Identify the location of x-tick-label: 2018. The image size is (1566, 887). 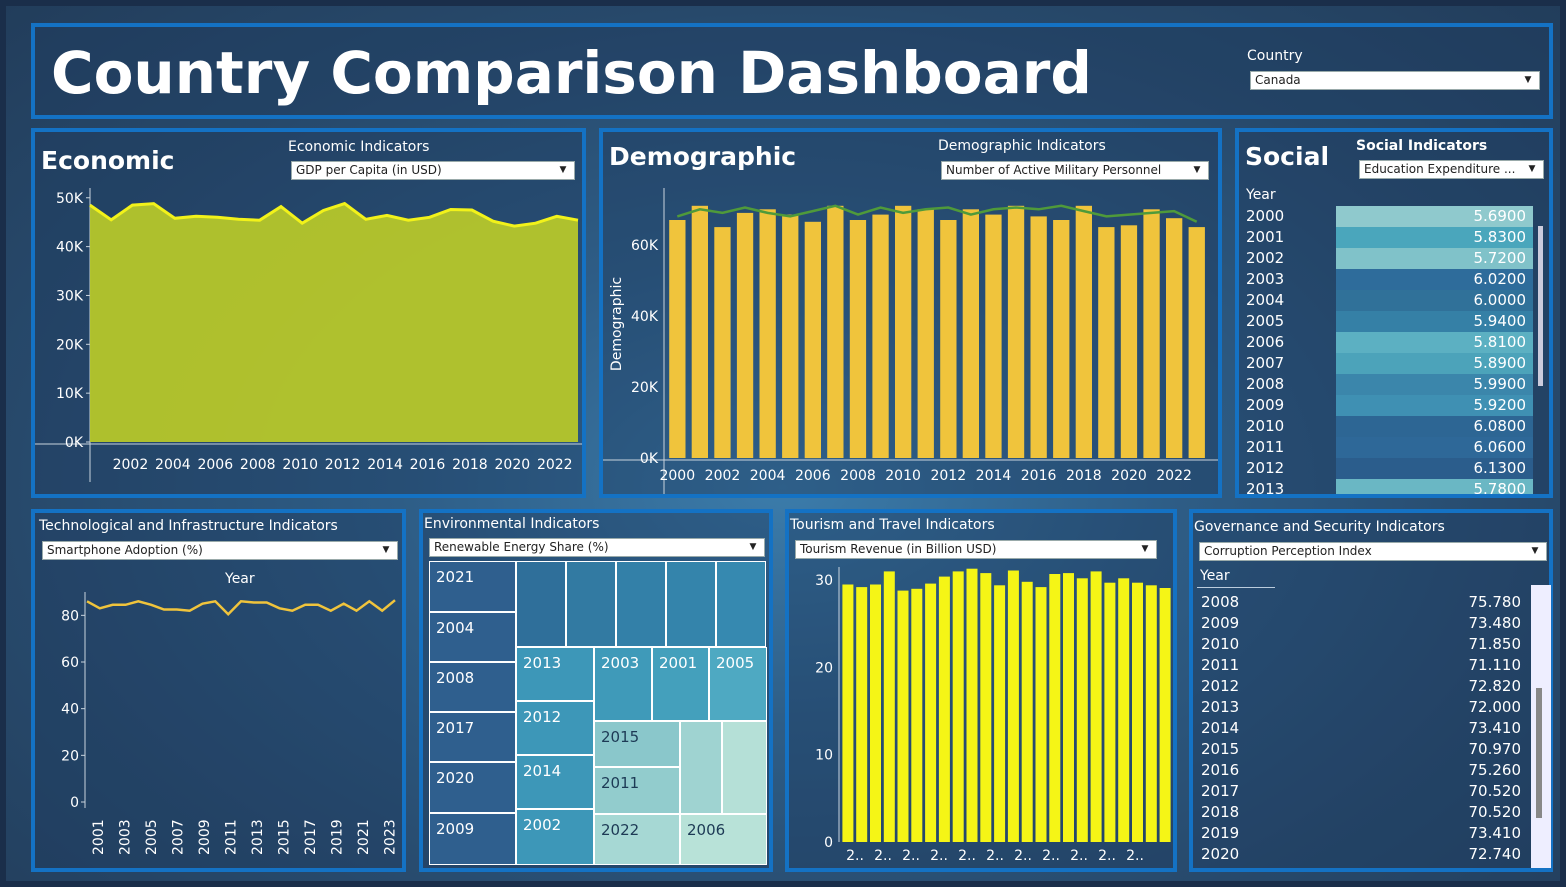
(1084, 476).